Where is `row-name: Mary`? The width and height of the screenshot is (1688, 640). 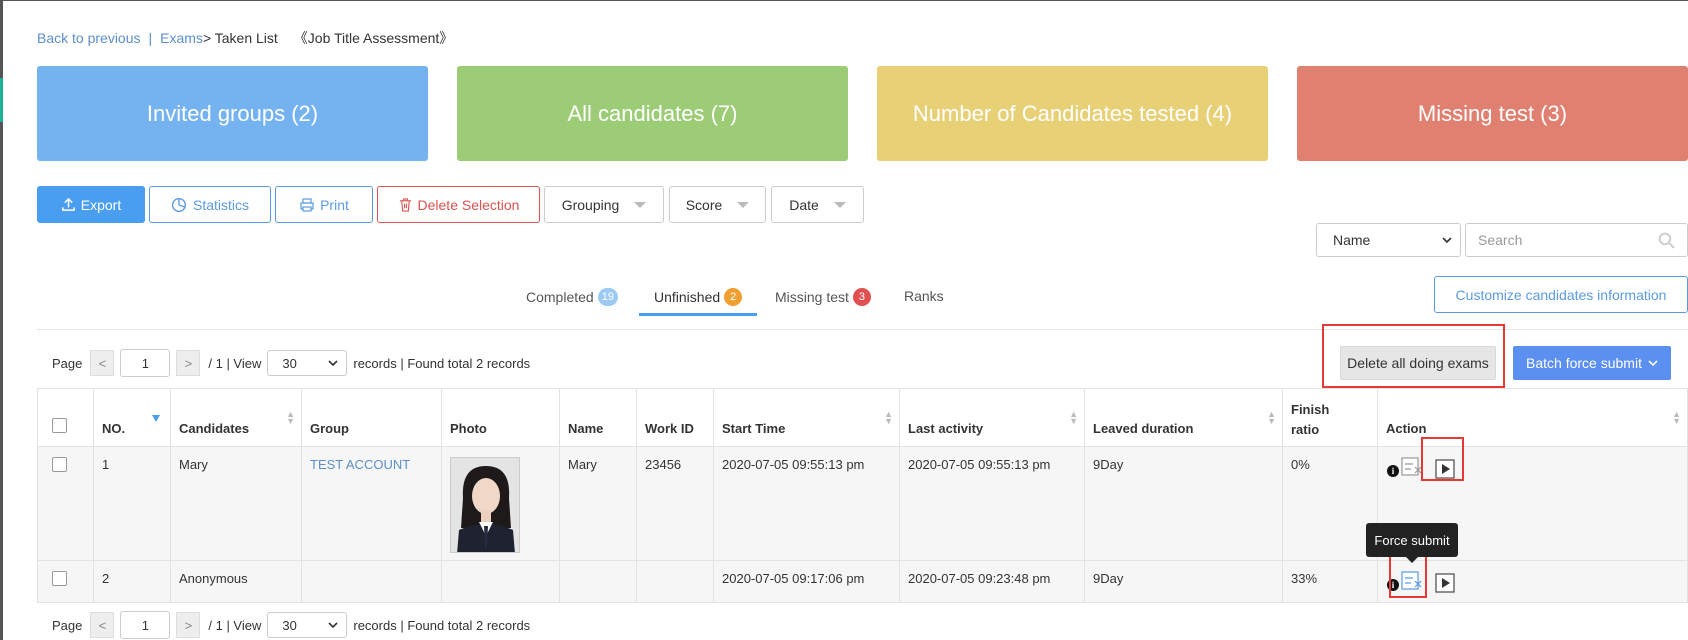
row-name: Mary is located at coordinates (598, 503).